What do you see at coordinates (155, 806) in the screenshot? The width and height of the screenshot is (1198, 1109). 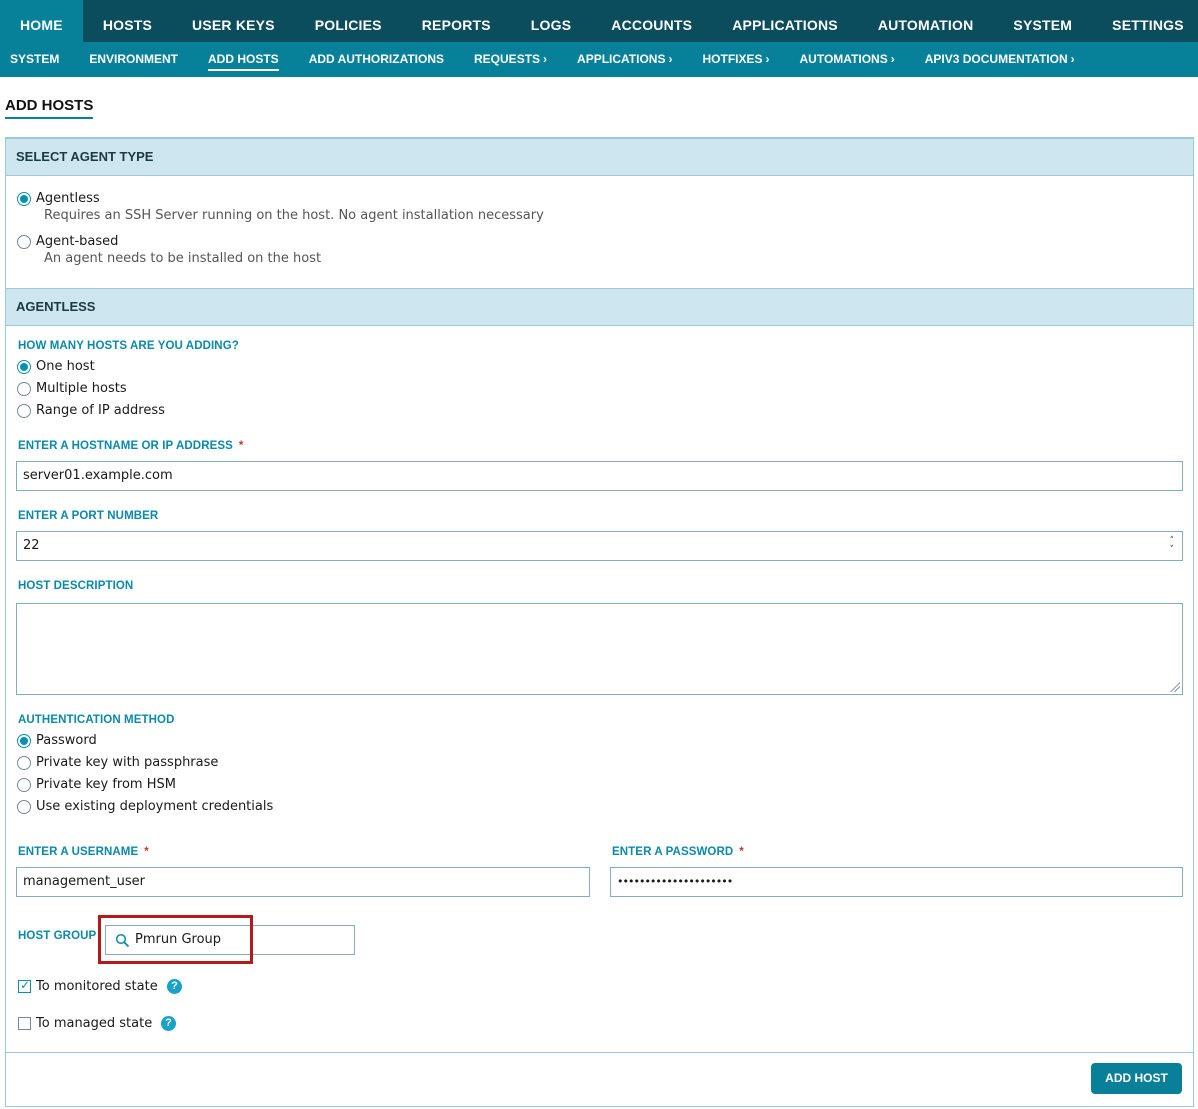 I see `existing-credentials-label: Use existing deployment credentials` at bounding box center [155, 806].